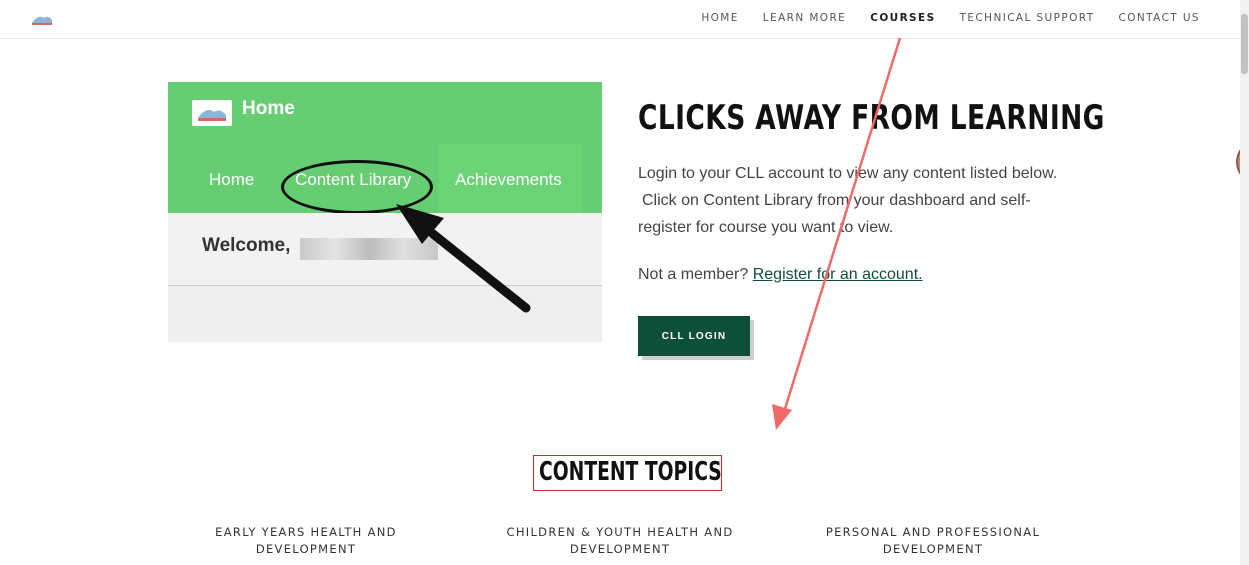 The image size is (1249, 565). What do you see at coordinates (1027, 18) in the screenshot?
I see `nav-technical-support: TECHNICAL SUPPORT` at bounding box center [1027, 18].